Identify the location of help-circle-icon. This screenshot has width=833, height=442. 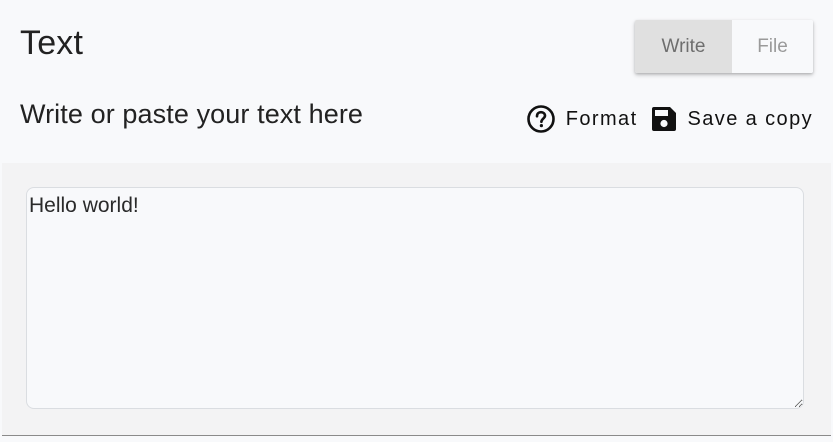
(541, 119).